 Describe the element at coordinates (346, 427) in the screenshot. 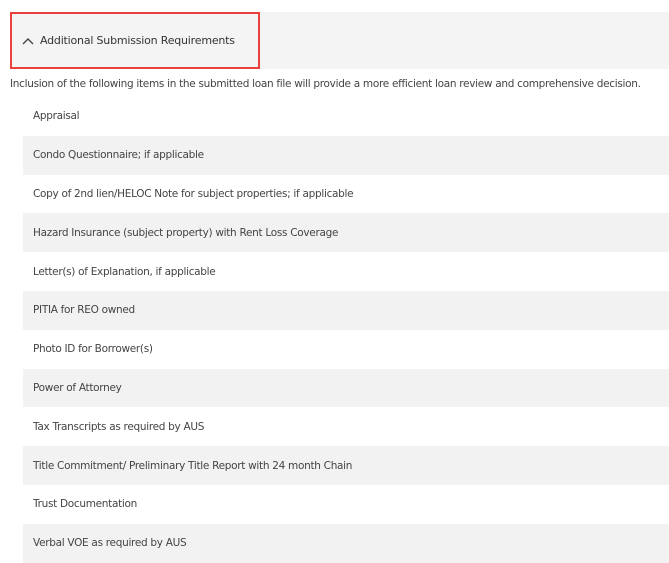

I see `requirement-item: Tax Transcripts as required by AUS` at that location.